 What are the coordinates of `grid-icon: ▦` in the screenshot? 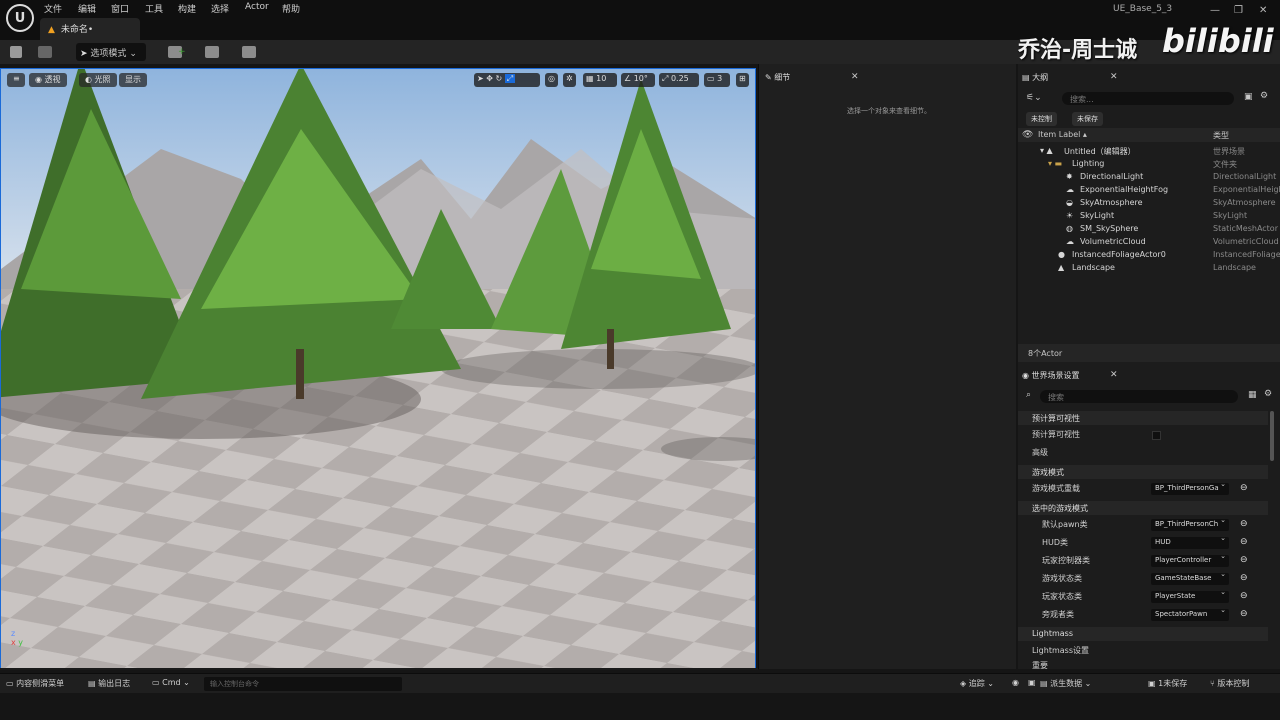 It's located at (591, 78).